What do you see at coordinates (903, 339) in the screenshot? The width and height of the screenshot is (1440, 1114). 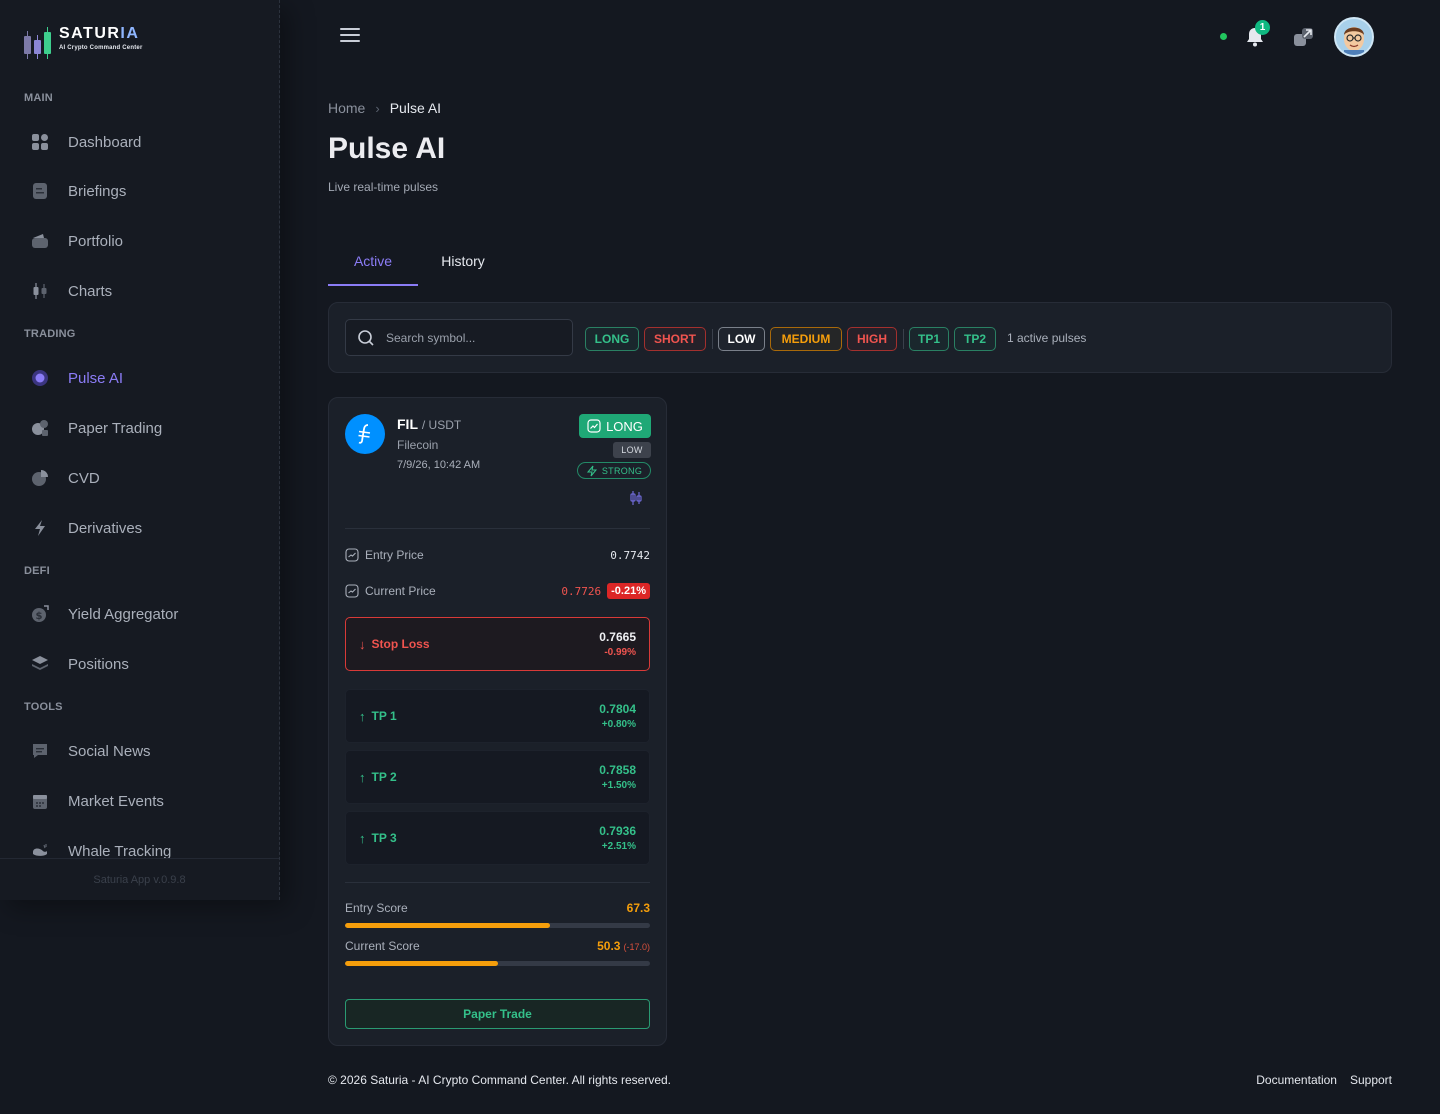 I see `filter-divider` at bounding box center [903, 339].